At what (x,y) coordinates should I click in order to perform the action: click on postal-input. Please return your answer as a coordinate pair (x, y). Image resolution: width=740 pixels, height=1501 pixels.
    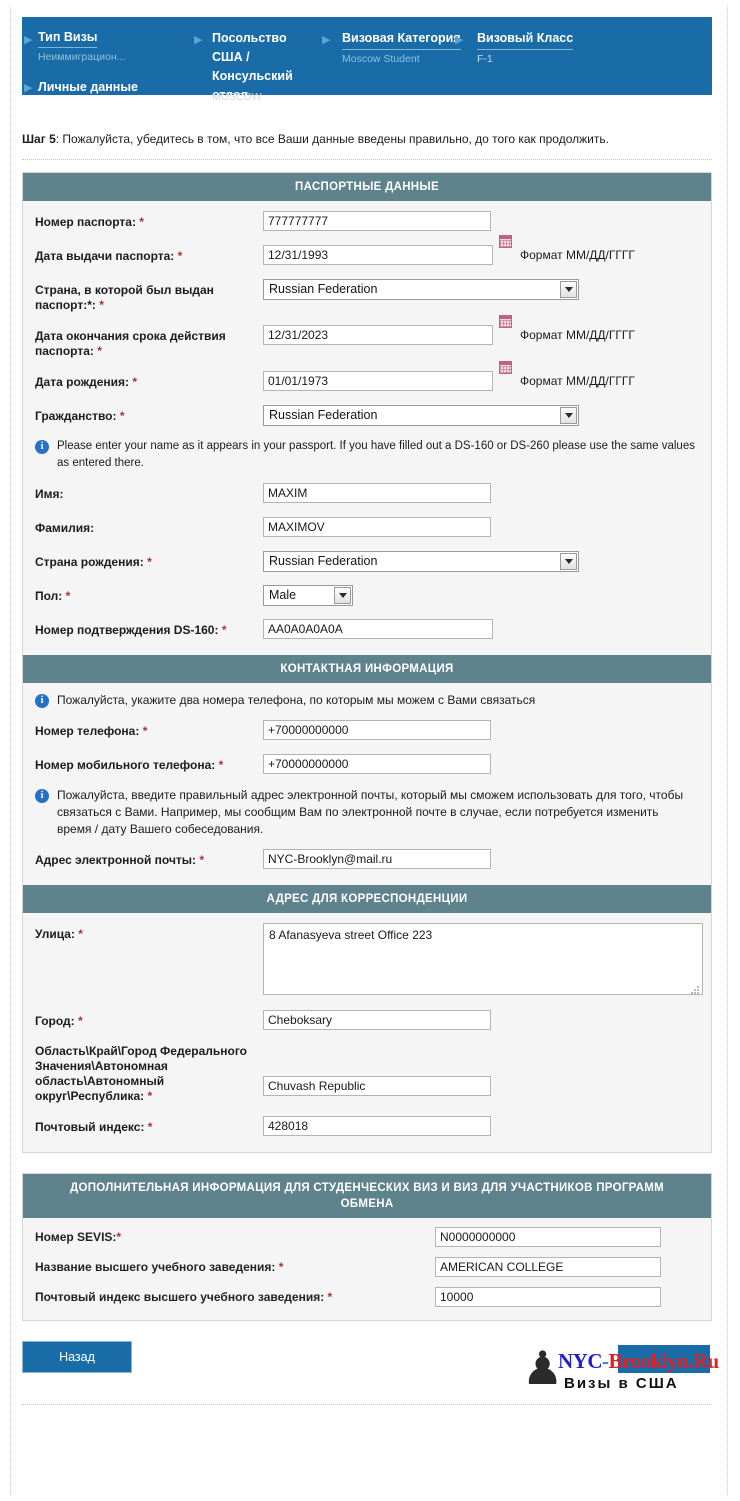
    Looking at the image, I should click on (377, 1126).